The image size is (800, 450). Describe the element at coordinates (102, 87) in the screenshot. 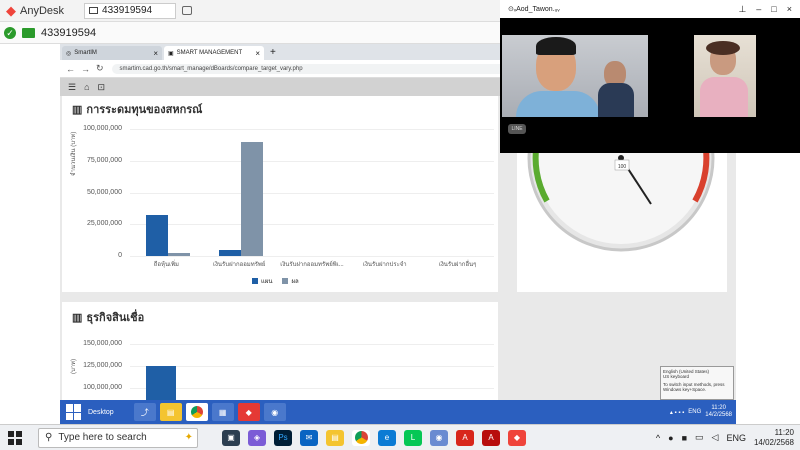

I see `exit-icon: ⊡` at that location.